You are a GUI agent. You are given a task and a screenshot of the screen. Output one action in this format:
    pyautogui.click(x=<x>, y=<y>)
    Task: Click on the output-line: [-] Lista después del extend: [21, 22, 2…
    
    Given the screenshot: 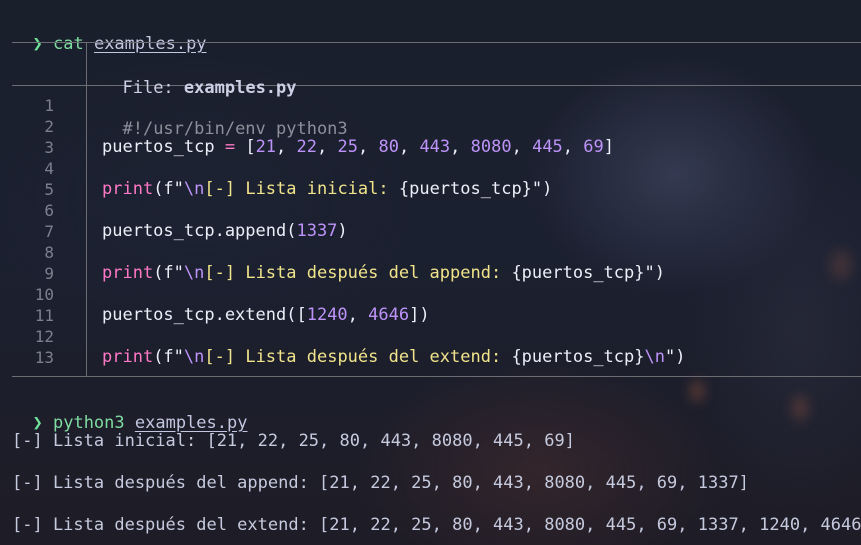 What is the action you would take?
    pyautogui.click(x=436, y=525)
    